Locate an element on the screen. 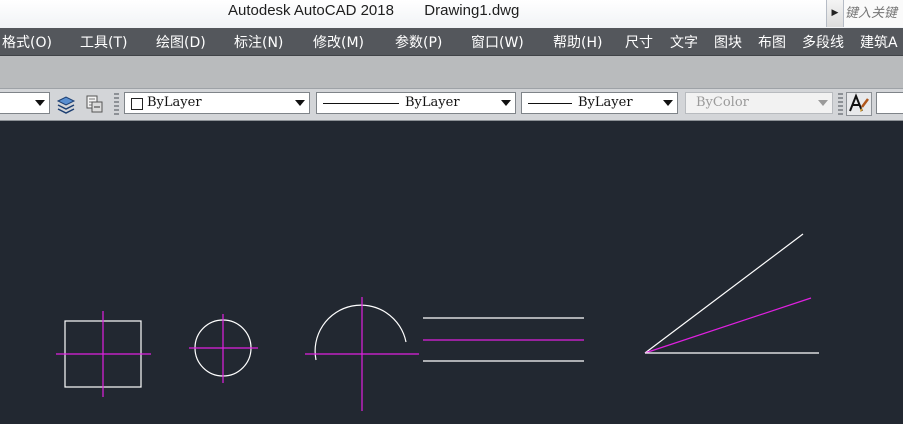 The width and height of the screenshot is (903, 424). color-dropdown: ByLayer is located at coordinates (217, 103).